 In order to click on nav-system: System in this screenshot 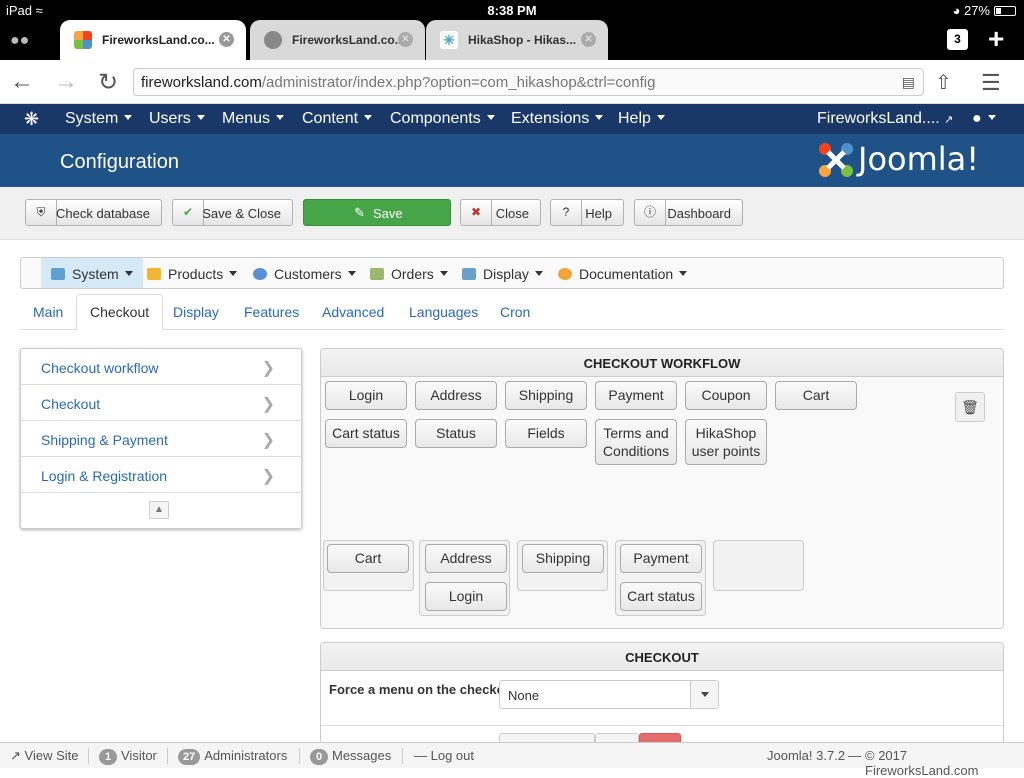, I will do `click(99, 119)`.